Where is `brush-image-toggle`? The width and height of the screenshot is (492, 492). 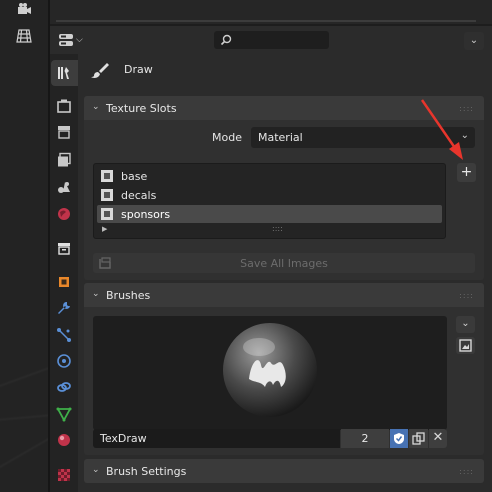 brush-image-toggle is located at coordinates (465, 345).